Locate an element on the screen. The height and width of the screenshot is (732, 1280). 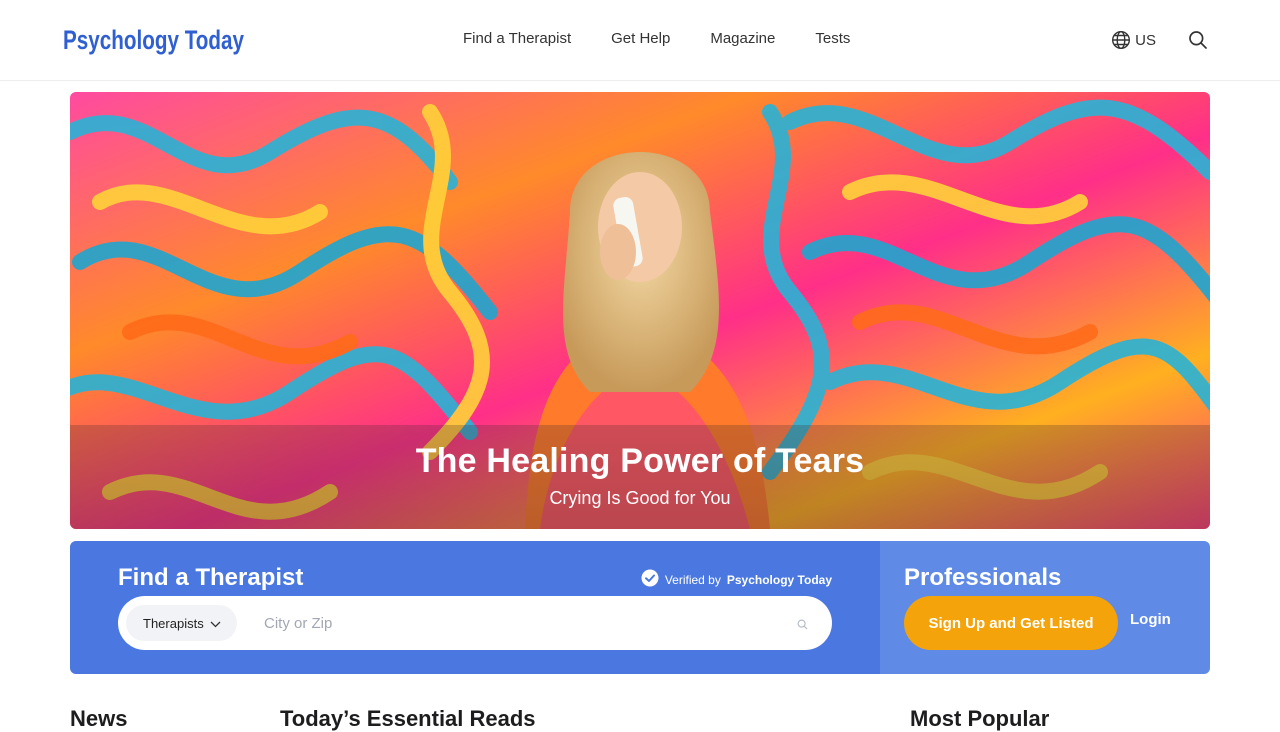
nav-find-therapist: Find a Therapist is located at coordinates (517, 39).